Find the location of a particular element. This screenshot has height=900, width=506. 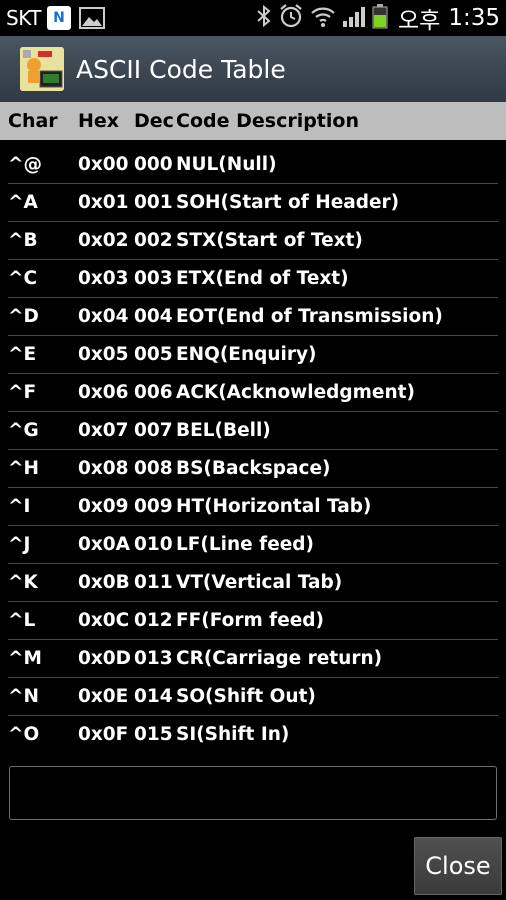

image-notification-icon is located at coordinates (91, 18).